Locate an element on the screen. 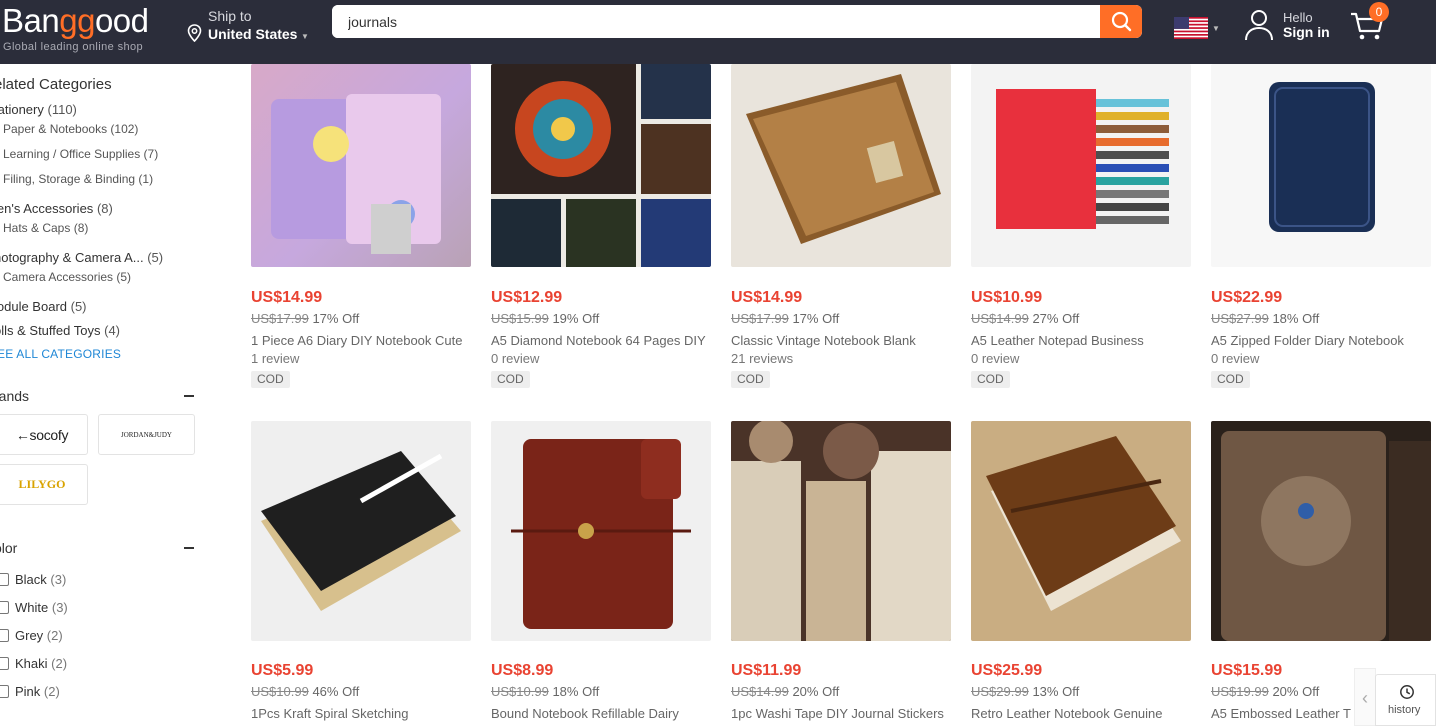  original-price: US$14.99 20% Off is located at coordinates (785, 691).